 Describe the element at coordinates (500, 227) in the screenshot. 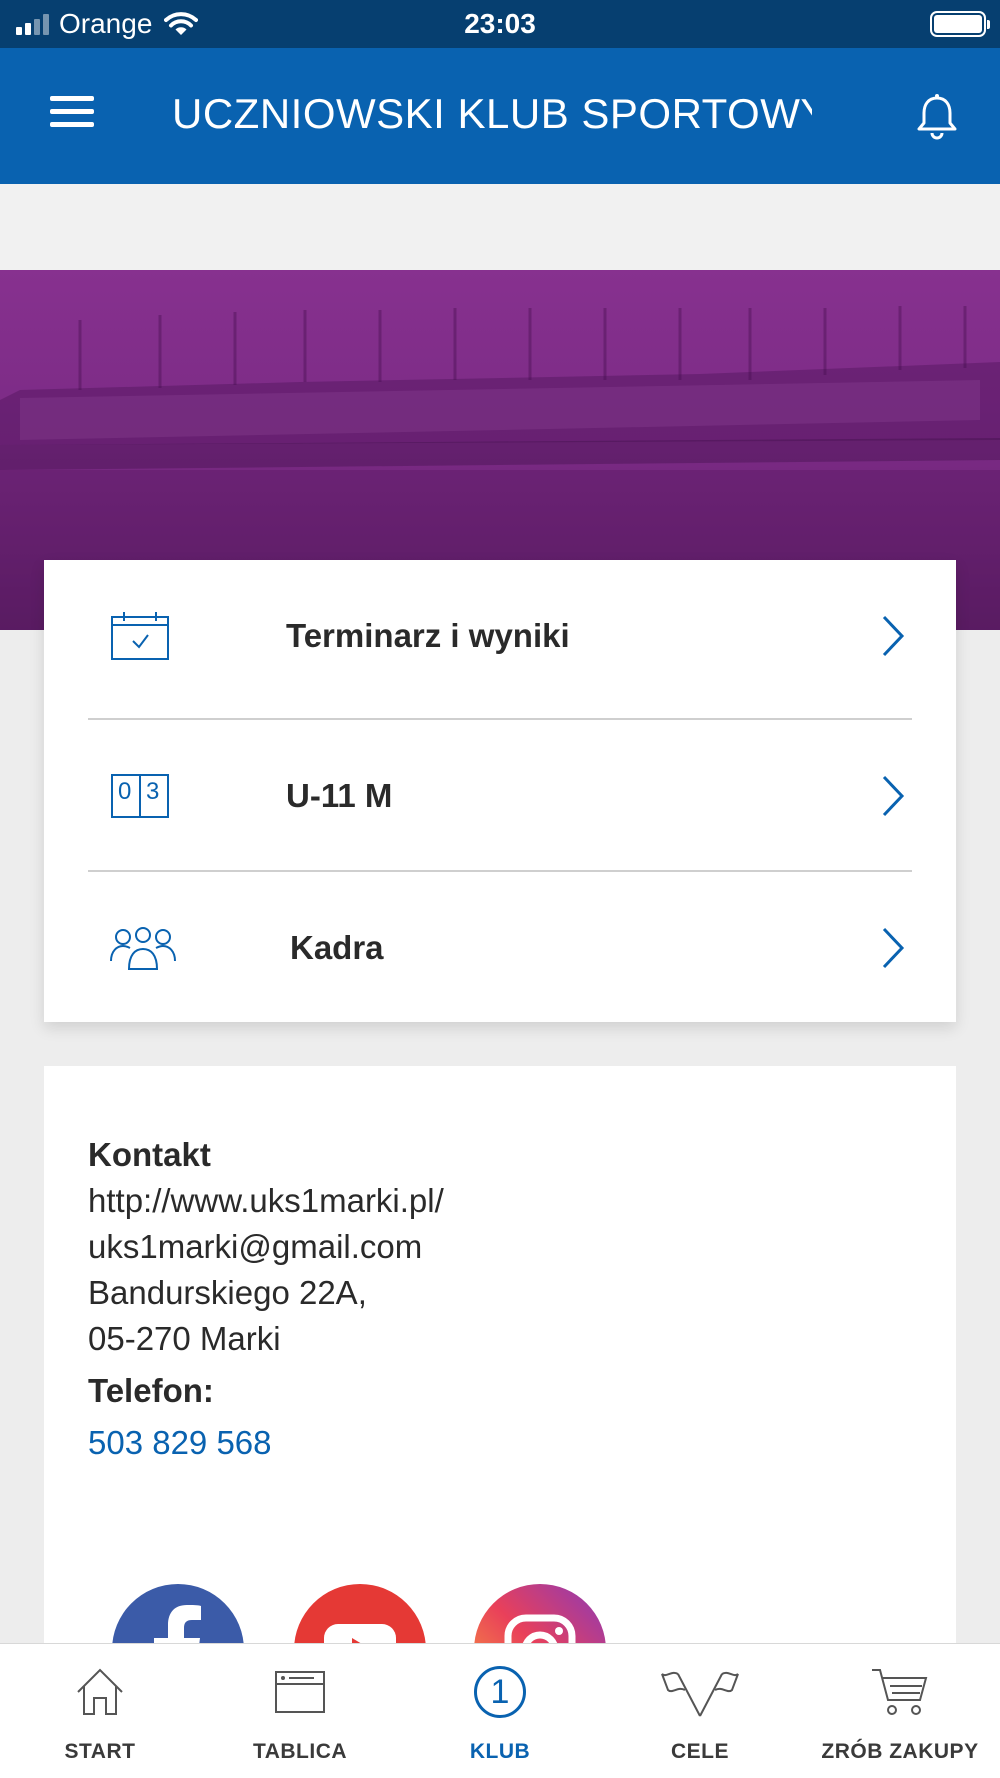

I see `spacer-strip` at that location.